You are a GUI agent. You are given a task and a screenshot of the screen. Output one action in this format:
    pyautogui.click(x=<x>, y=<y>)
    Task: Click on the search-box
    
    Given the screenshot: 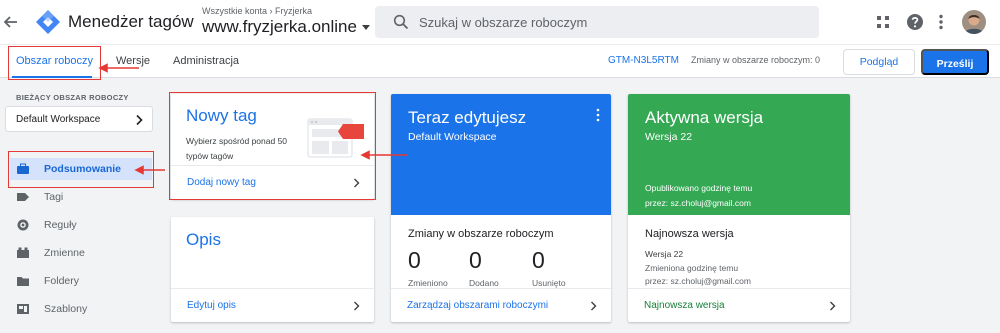 What is the action you would take?
    pyautogui.click(x=597, y=22)
    